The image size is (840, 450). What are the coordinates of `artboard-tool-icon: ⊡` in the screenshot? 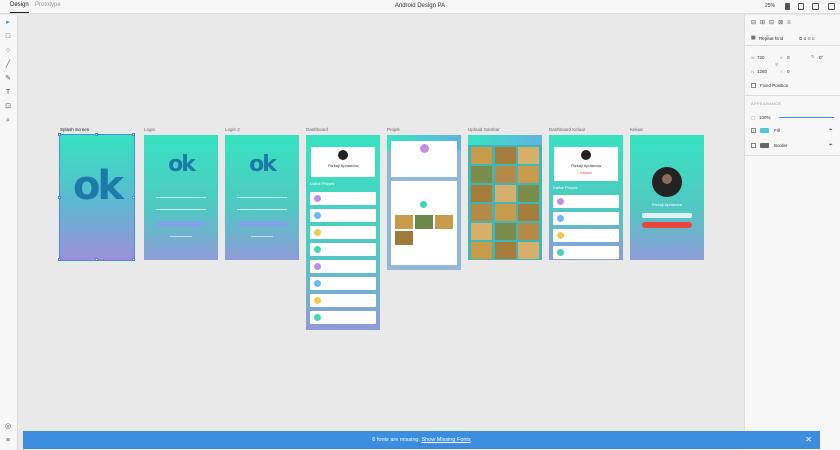 It's located at (8, 107).